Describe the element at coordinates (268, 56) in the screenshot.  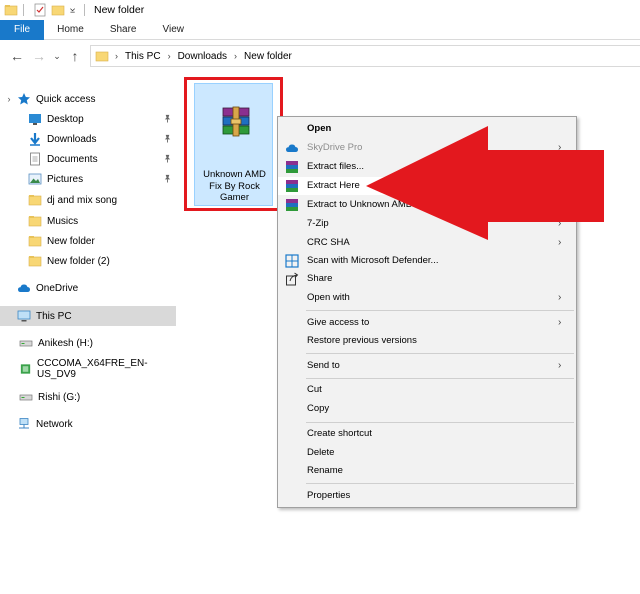
I see `breadcrumb-new-folder: New folder` at that location.